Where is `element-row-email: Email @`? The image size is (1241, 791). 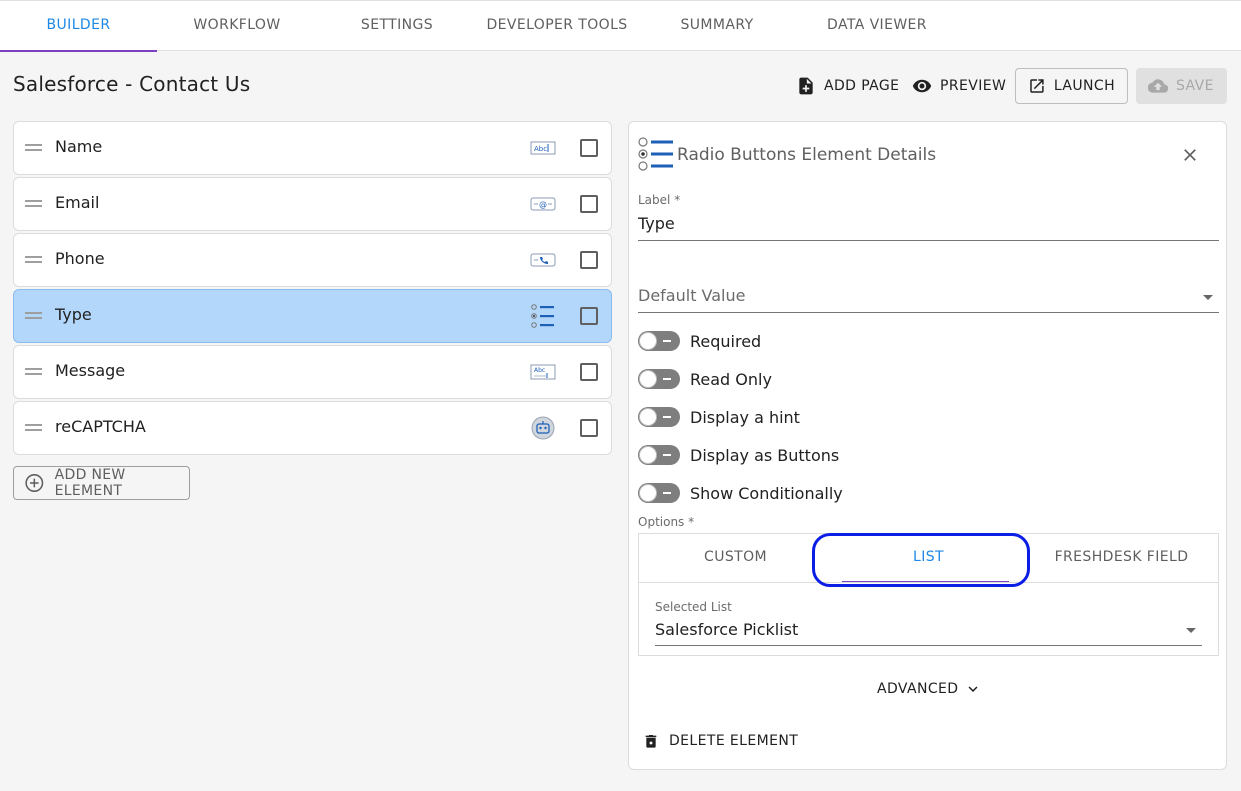
element-row-email: Email @ is located at coordinates (312, 204).